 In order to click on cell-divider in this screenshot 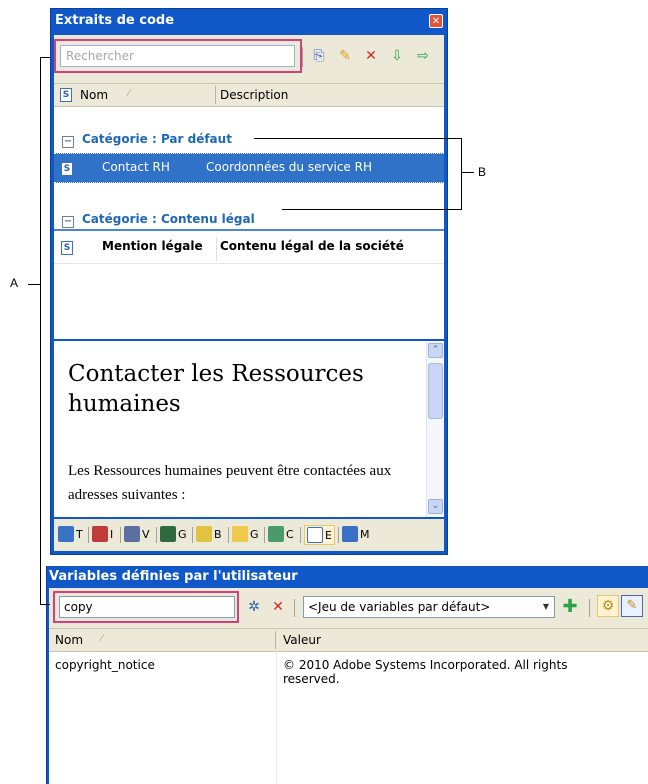, I will do `click(216, 249)`.